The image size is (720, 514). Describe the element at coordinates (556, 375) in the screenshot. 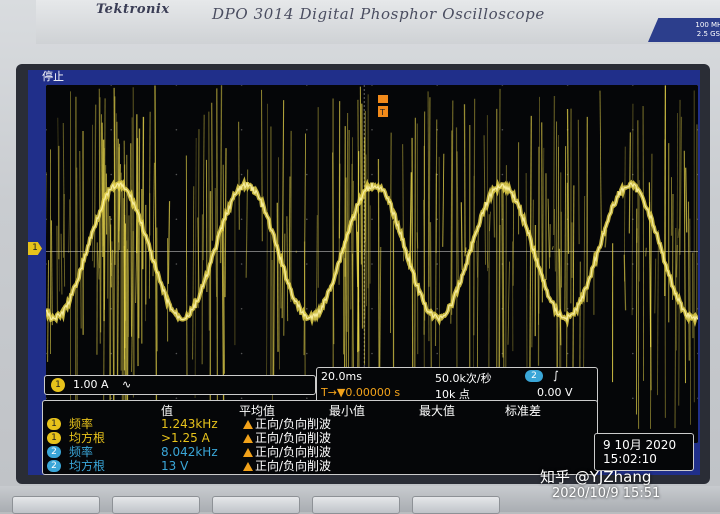

I see `trigger-slope-icon: ∫` at that location.